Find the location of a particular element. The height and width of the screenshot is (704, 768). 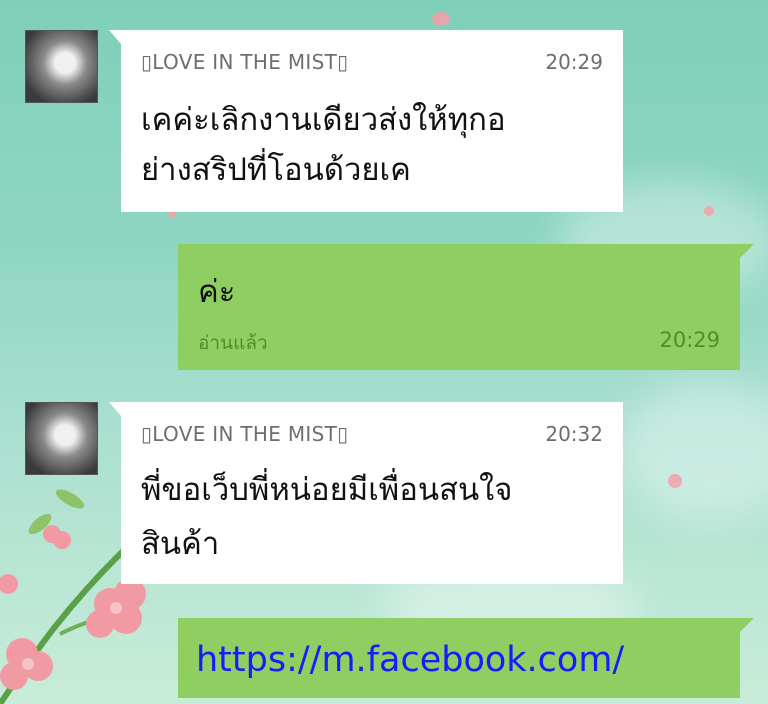

message-text-line: สินค้า is located at coordinates (180, 544).